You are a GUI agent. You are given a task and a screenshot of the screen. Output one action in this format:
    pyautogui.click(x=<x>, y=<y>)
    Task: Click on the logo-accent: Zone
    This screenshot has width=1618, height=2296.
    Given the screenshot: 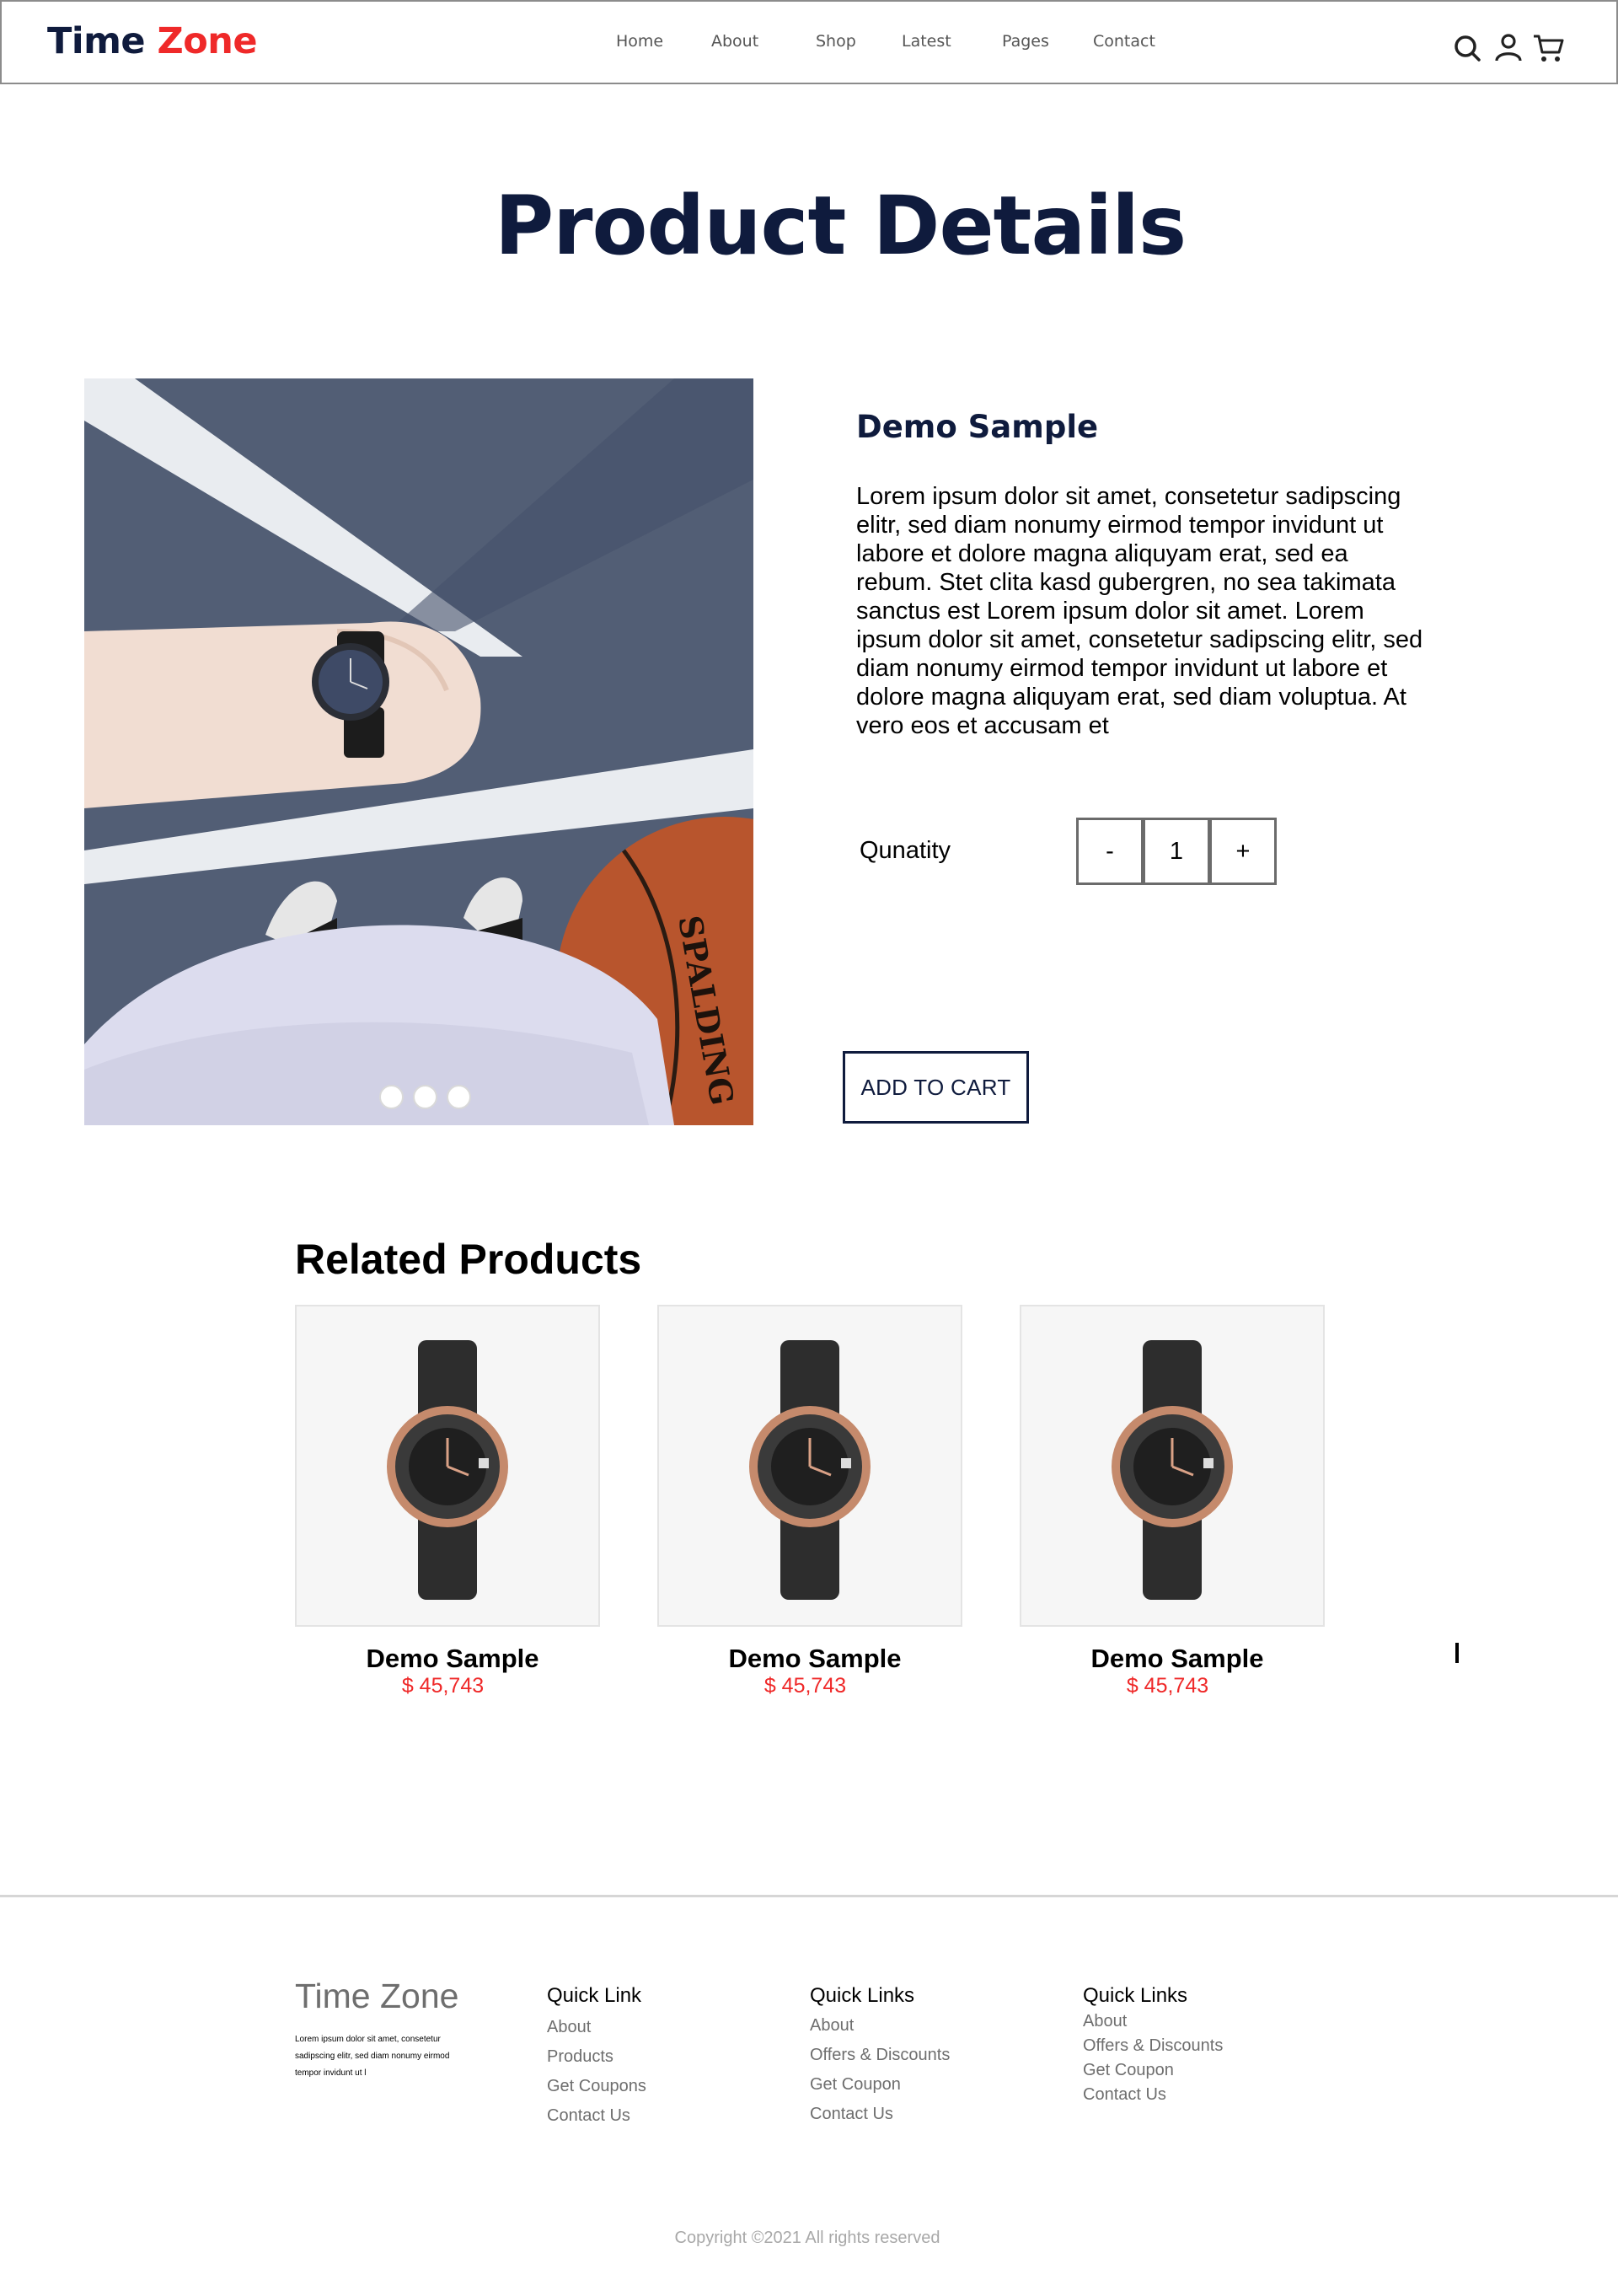 What is the action you would take?
    pyautogui.click(x=207, y=41)
    